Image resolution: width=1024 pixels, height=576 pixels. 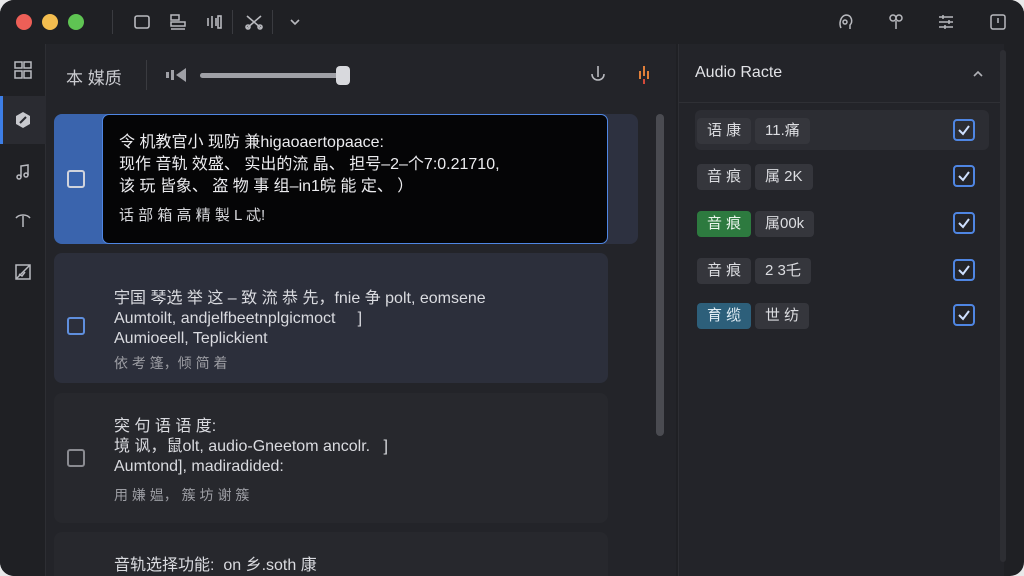 What do you see at coordinates (254, 22) in the screenshot?
I see `scissors-icon` at bounding box center [254, 22].